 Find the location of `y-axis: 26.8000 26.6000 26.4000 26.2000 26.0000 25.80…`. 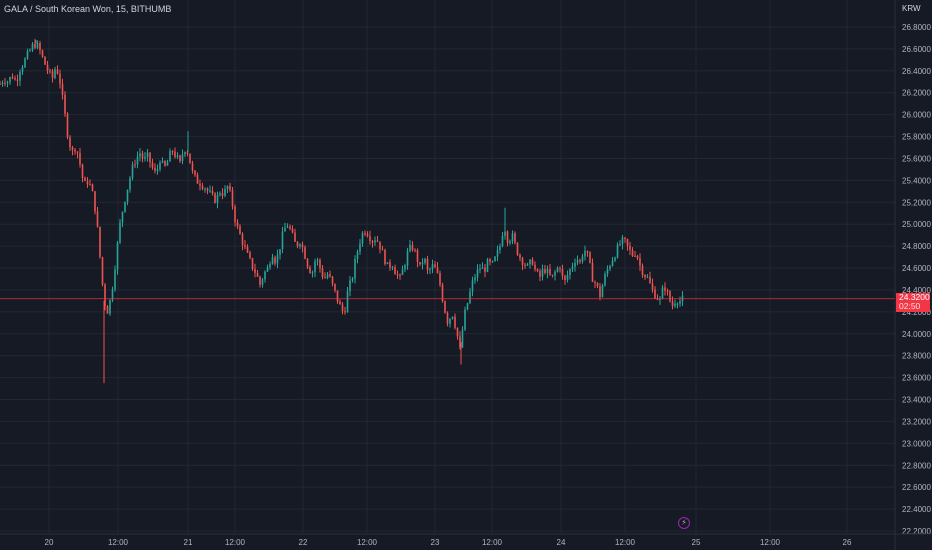

y-axis: 26.8000 26.6000 26.4000 26.2000 26.0000 25.80… is located at coordinates (912, 275).